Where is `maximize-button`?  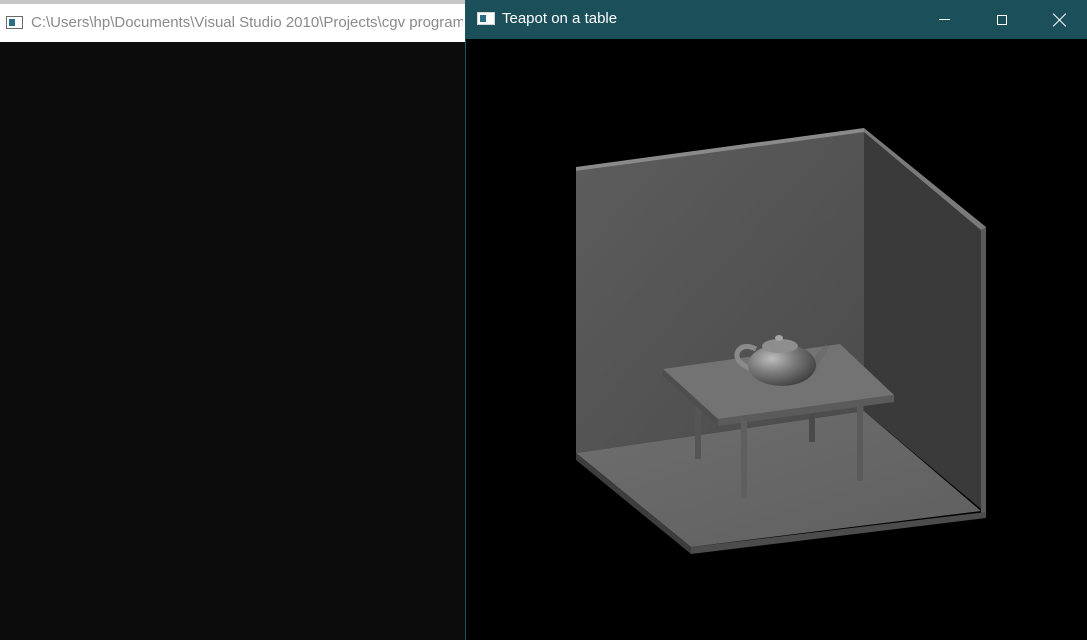 maximize-button is located at coordinates (1002, 19).